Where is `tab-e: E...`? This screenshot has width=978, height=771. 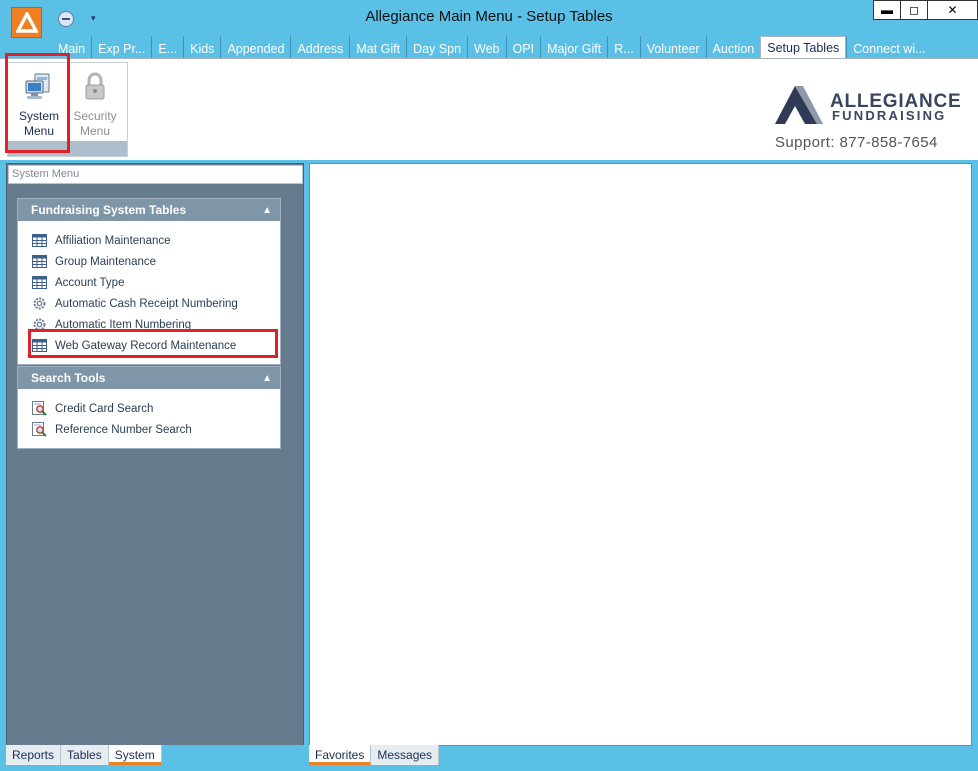 tab-e: E... is located at coordinates (167, 47).